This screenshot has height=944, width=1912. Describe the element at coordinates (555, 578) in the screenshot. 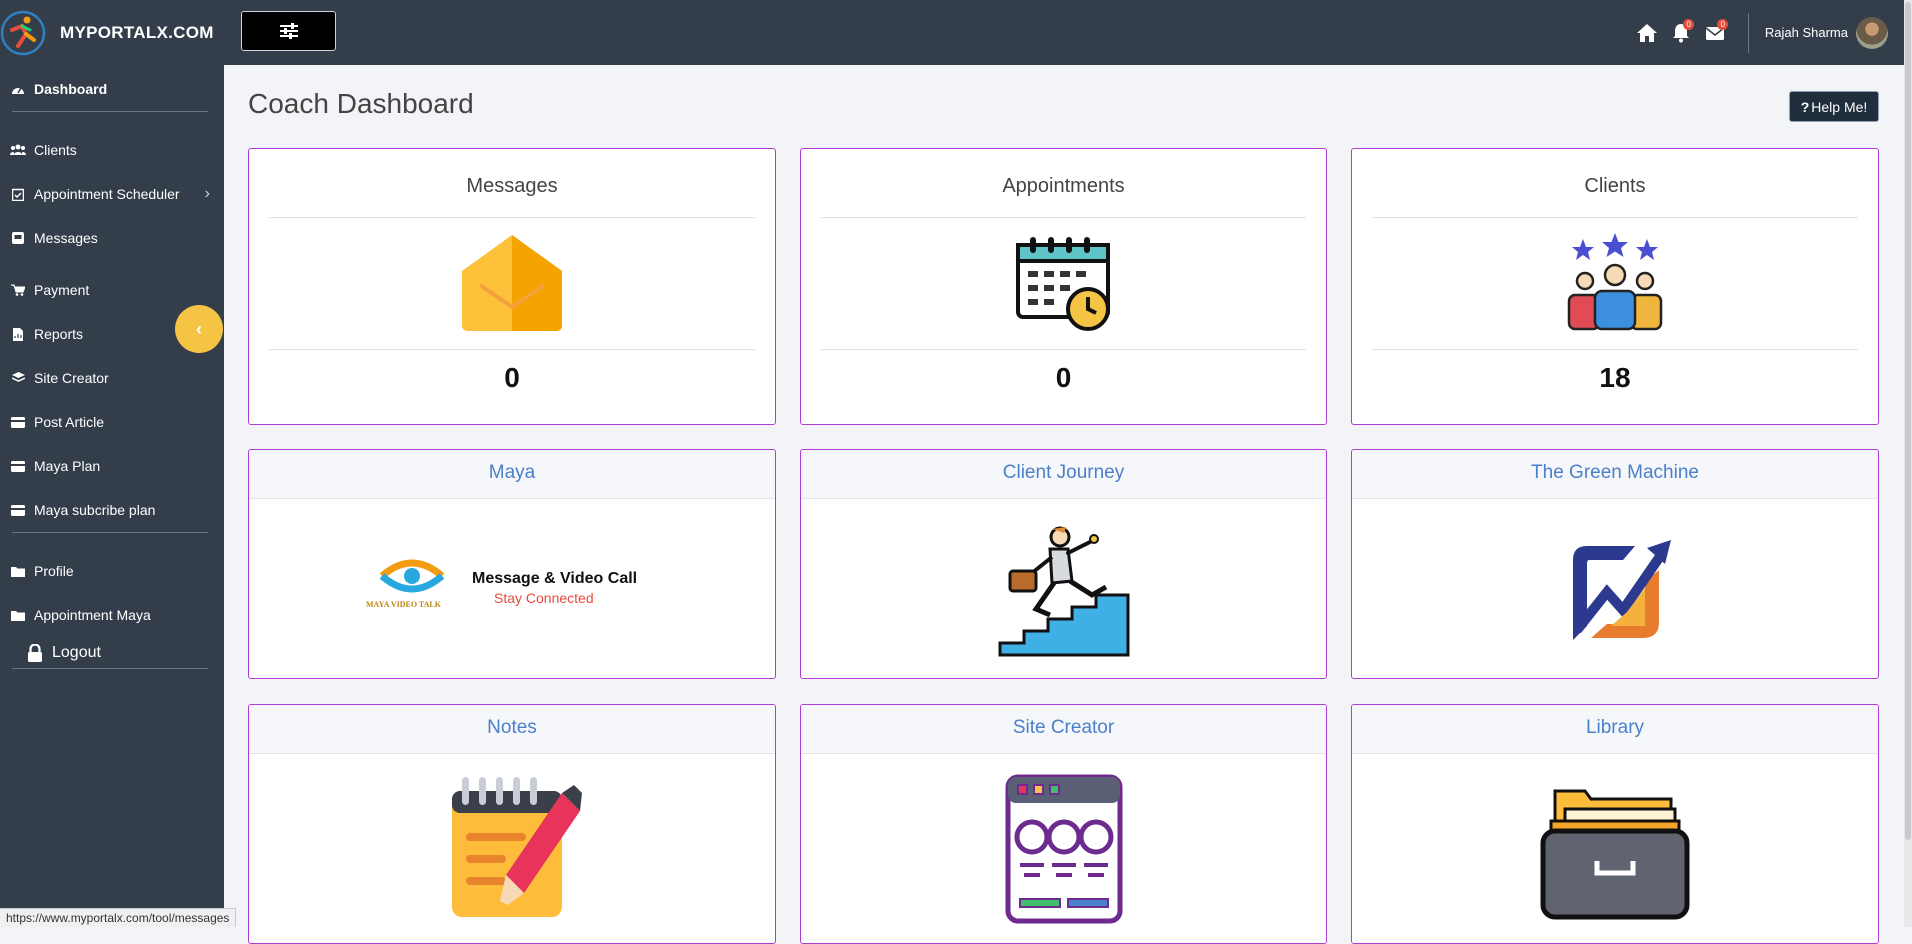

I see `maya-headline: Message & Video Call` at that location.